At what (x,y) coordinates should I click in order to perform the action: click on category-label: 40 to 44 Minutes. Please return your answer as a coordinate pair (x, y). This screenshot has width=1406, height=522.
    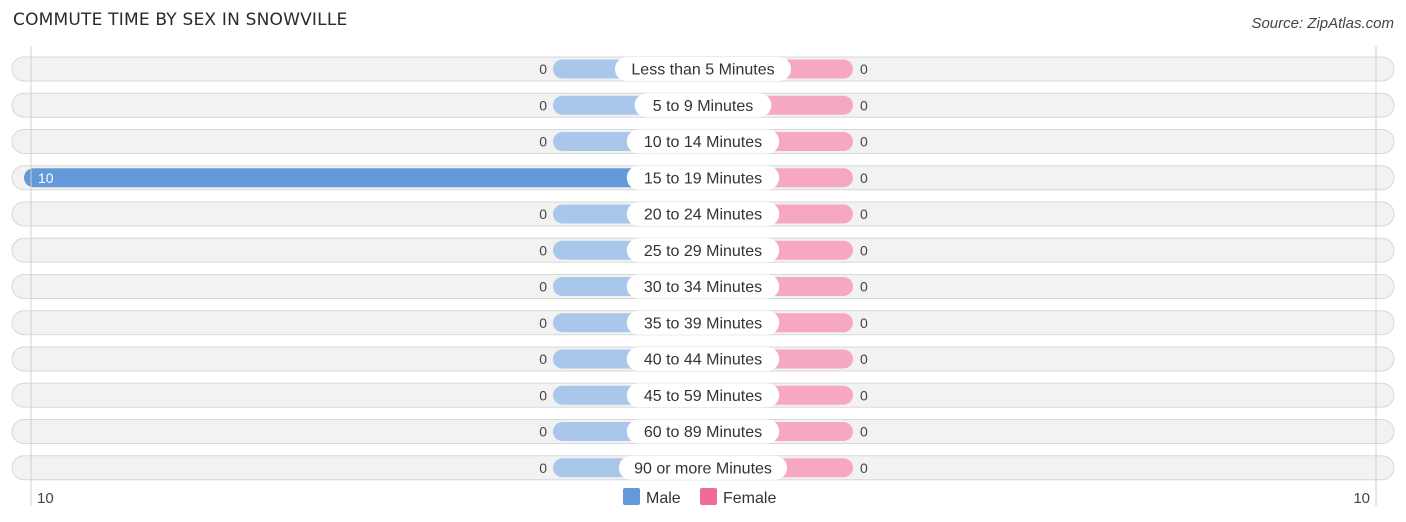
    Looking at the image, I should click on (703, 360).